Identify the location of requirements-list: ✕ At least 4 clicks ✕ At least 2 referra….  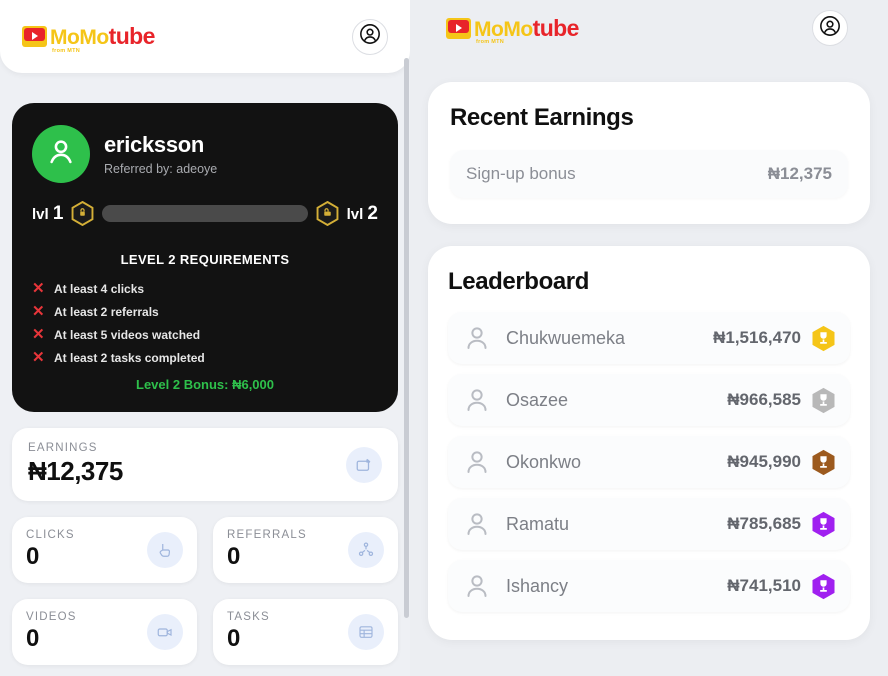
(205, 323).